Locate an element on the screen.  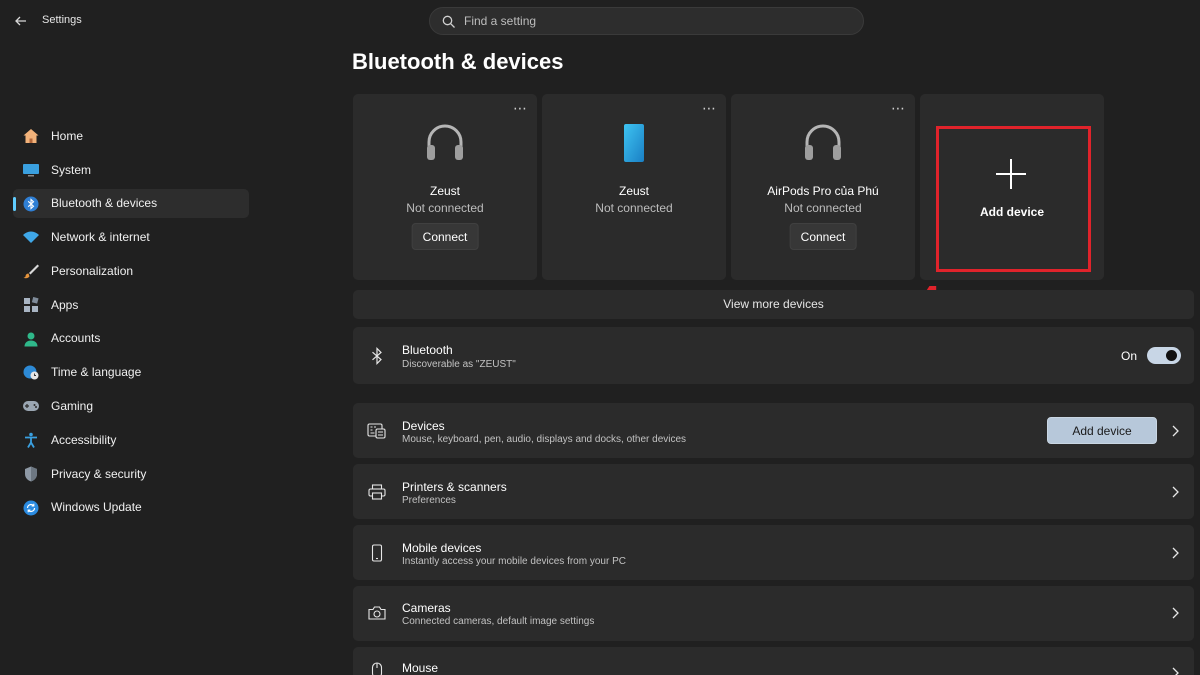
view-more-devices-button: View more devices is located at coordinates (773, 304).